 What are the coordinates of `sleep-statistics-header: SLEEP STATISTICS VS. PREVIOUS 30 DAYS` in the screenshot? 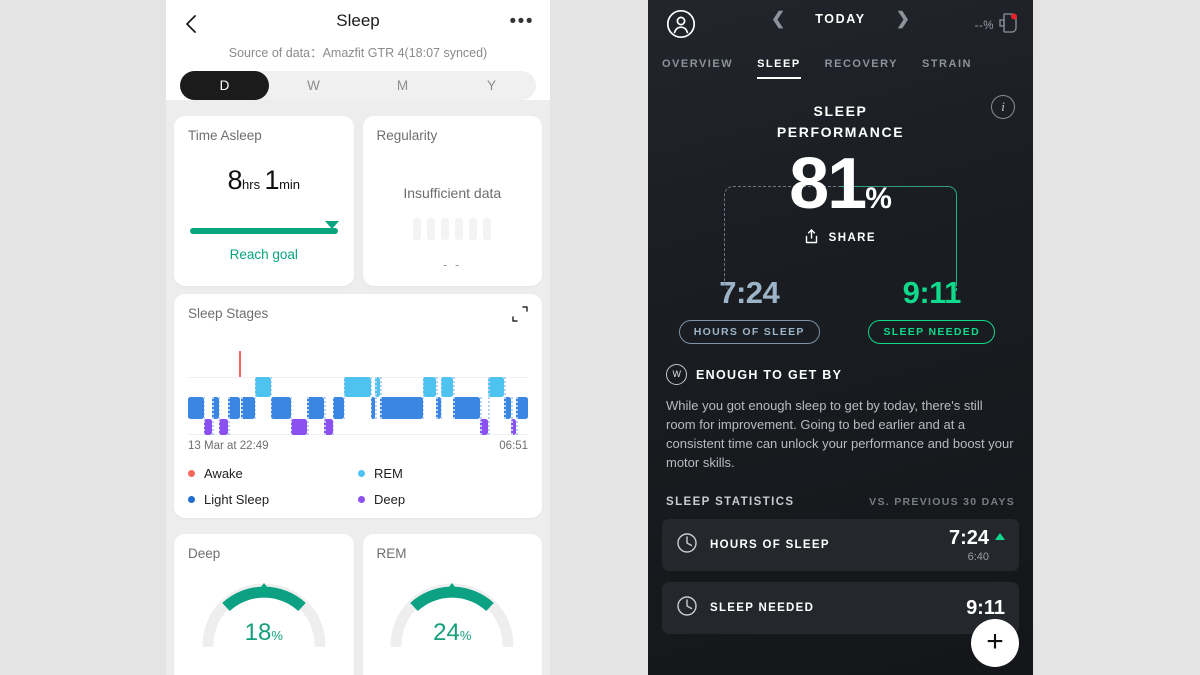 It's located at (840, 490).